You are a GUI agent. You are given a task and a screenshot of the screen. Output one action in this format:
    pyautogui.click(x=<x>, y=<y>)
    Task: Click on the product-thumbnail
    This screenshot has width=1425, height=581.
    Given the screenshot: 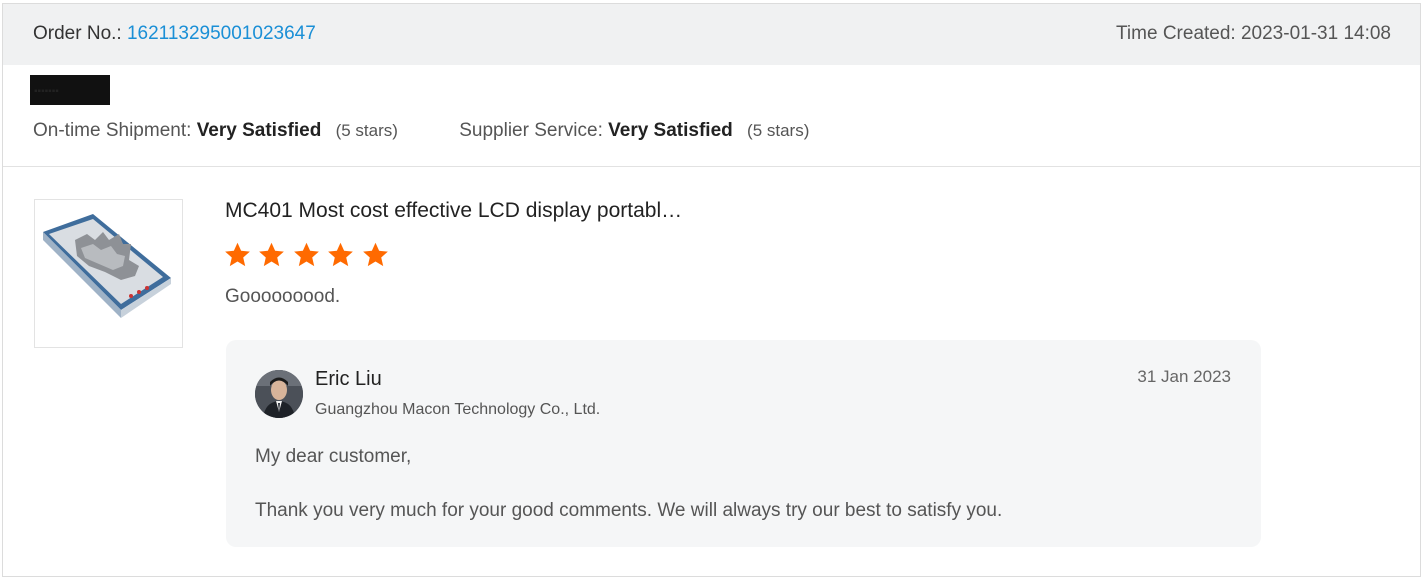 What is the action you would take?
    pyautogui.click(x=108, y=273)
    